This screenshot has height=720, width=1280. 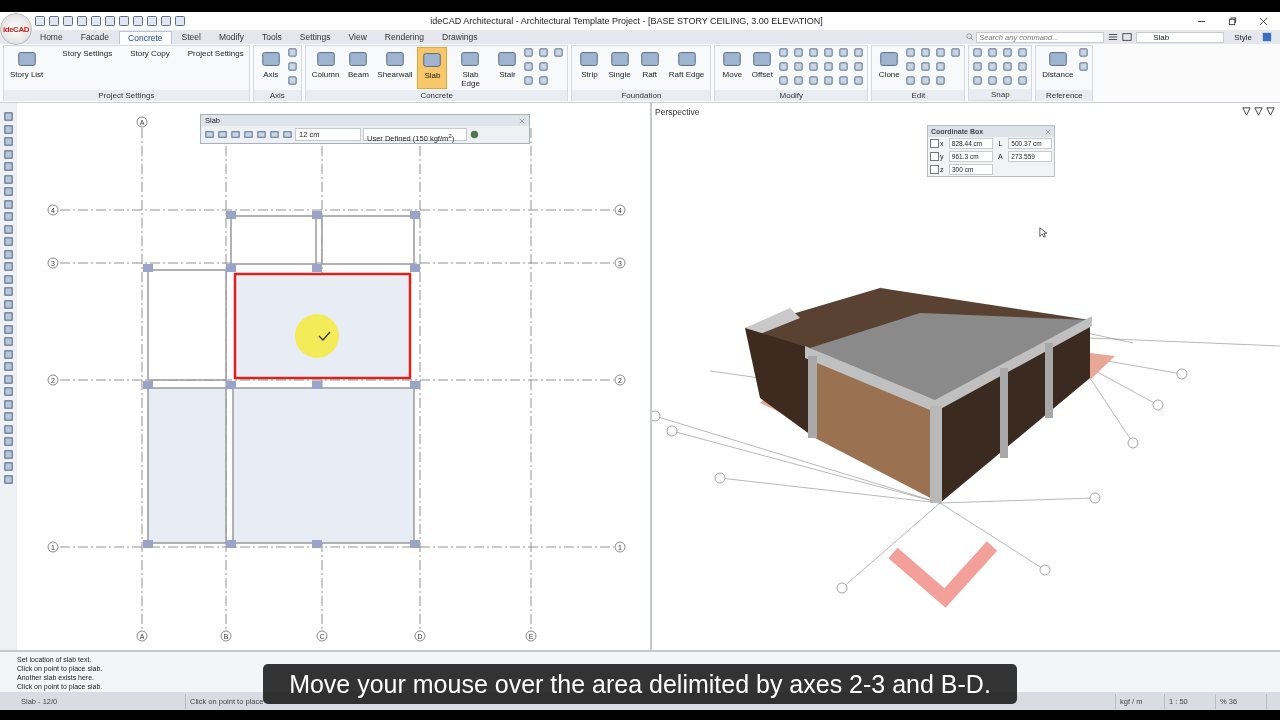 I want to click on ribbon-button: Move, so click(x=732, y=68).